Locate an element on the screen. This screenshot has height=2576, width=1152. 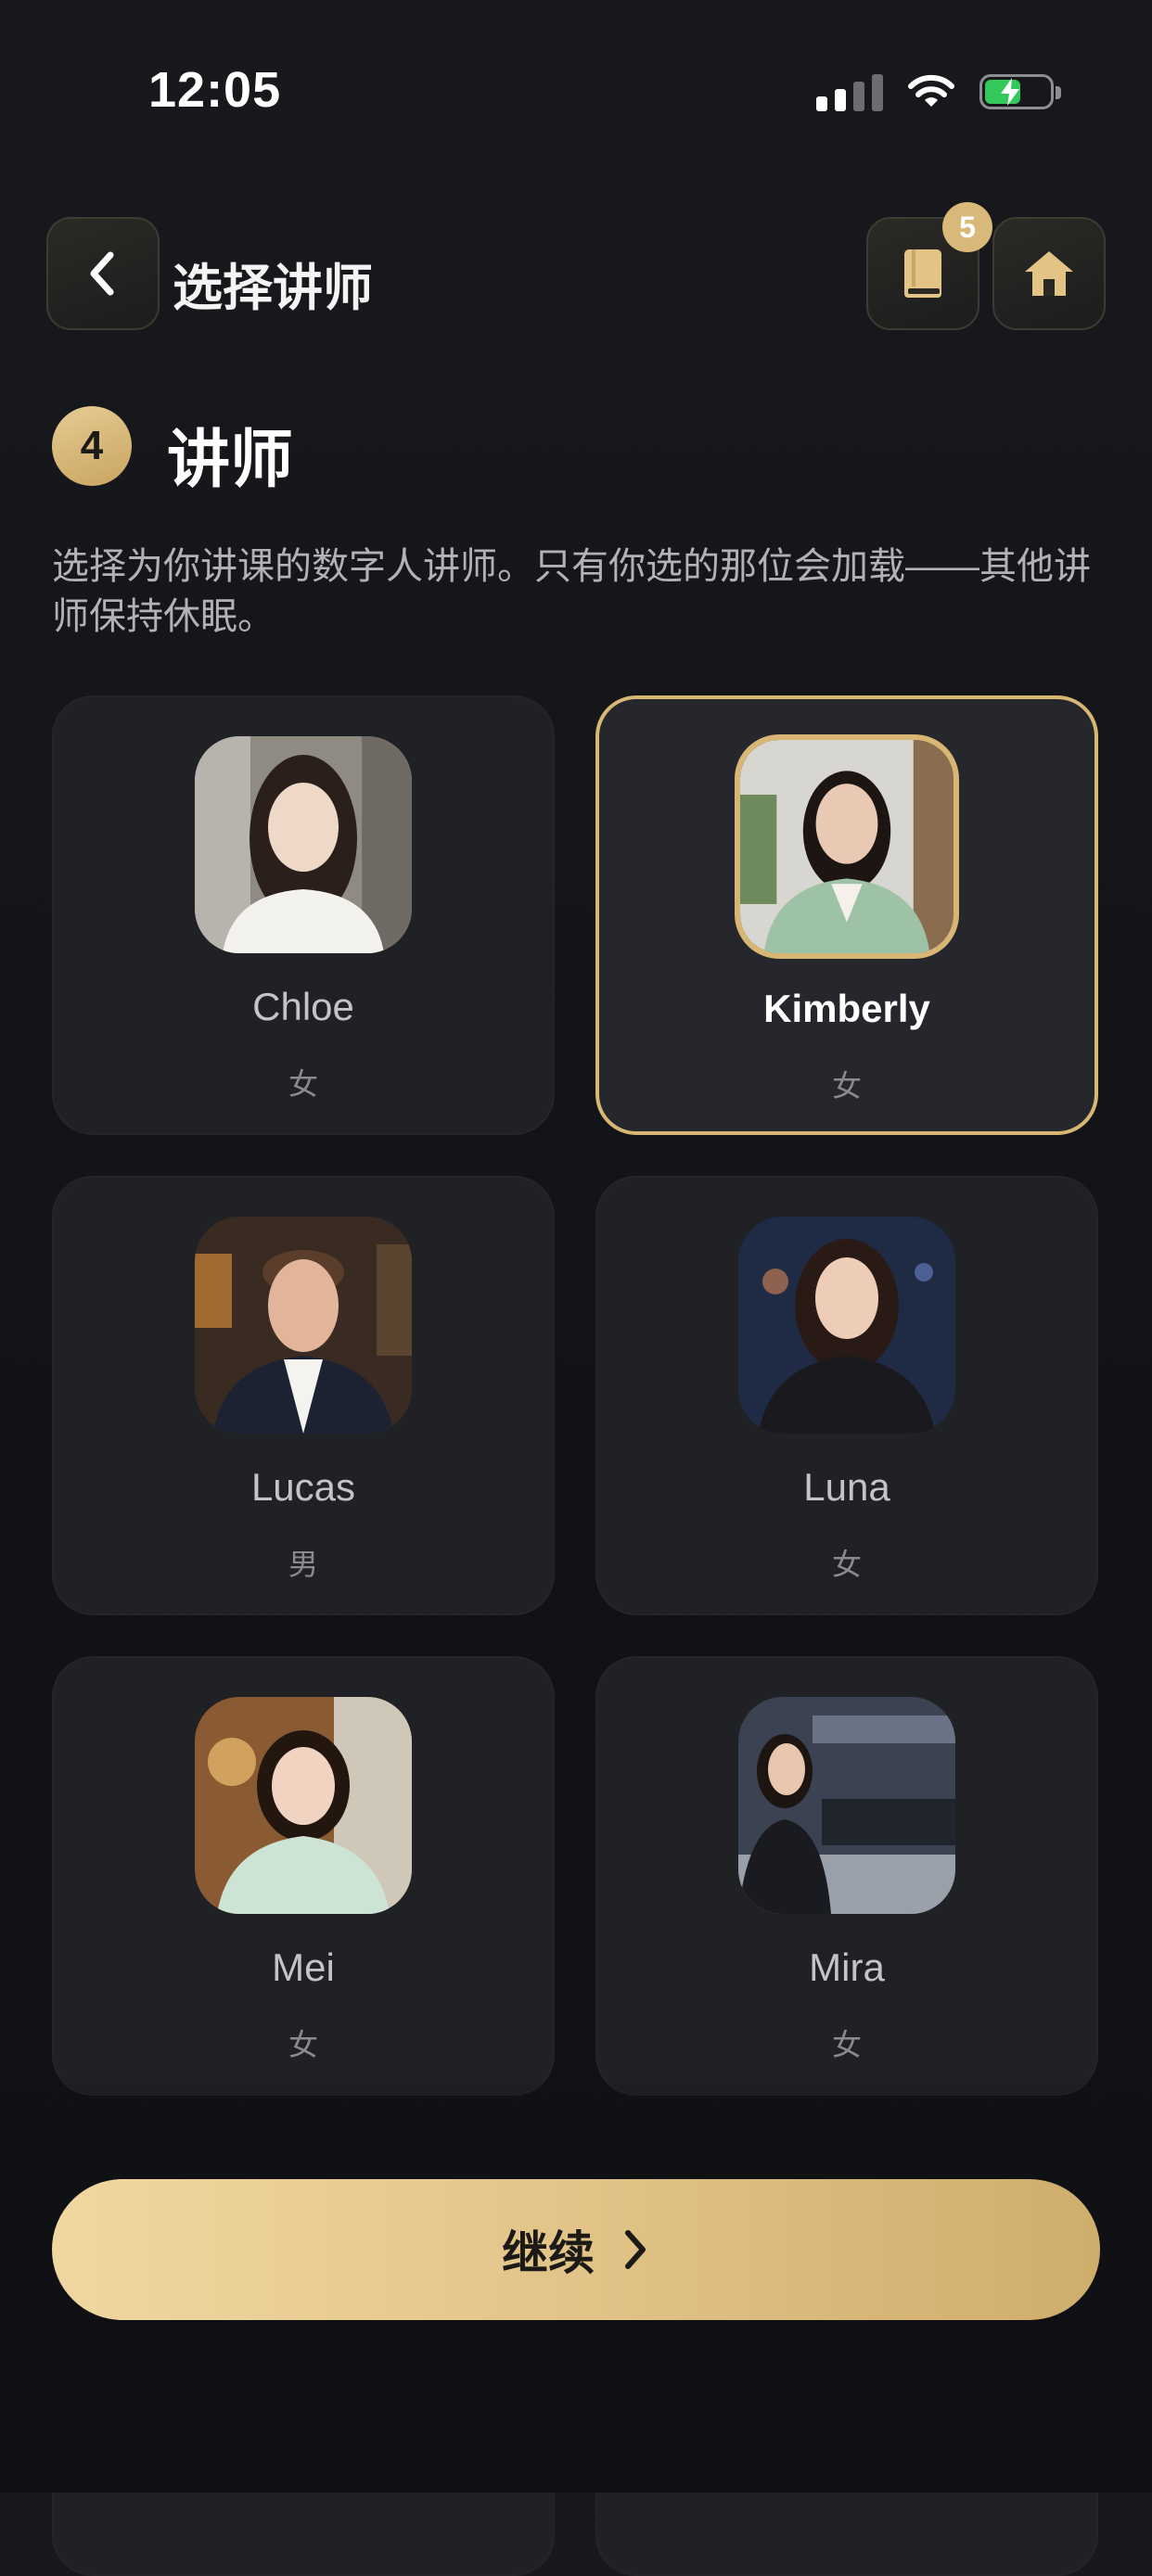
chevron-left-icon is located at coordinates (102, 273).